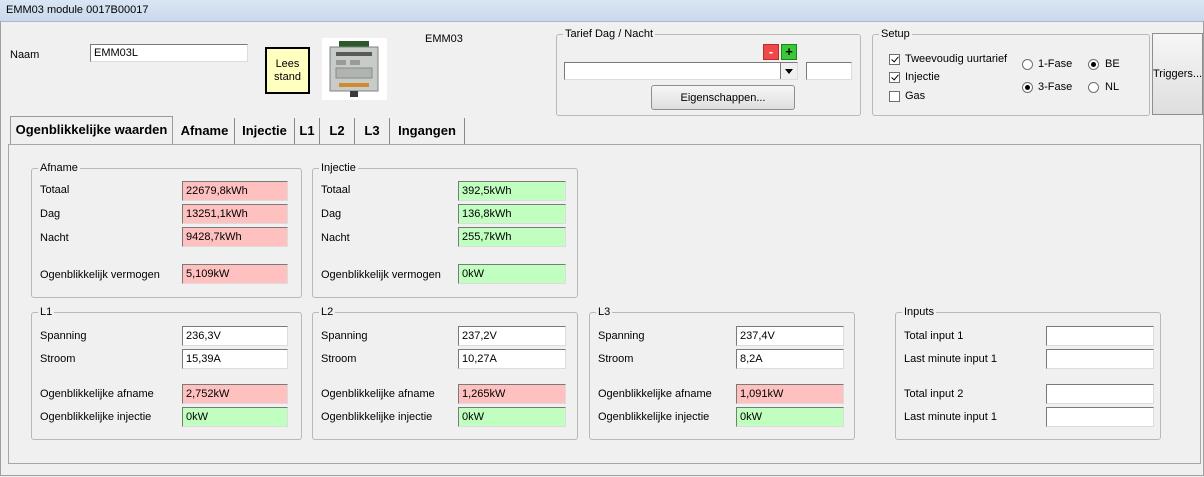  Describe the element at coordinates (1100, 336) in the screenshot. I see `total-input-1-field` at that location.